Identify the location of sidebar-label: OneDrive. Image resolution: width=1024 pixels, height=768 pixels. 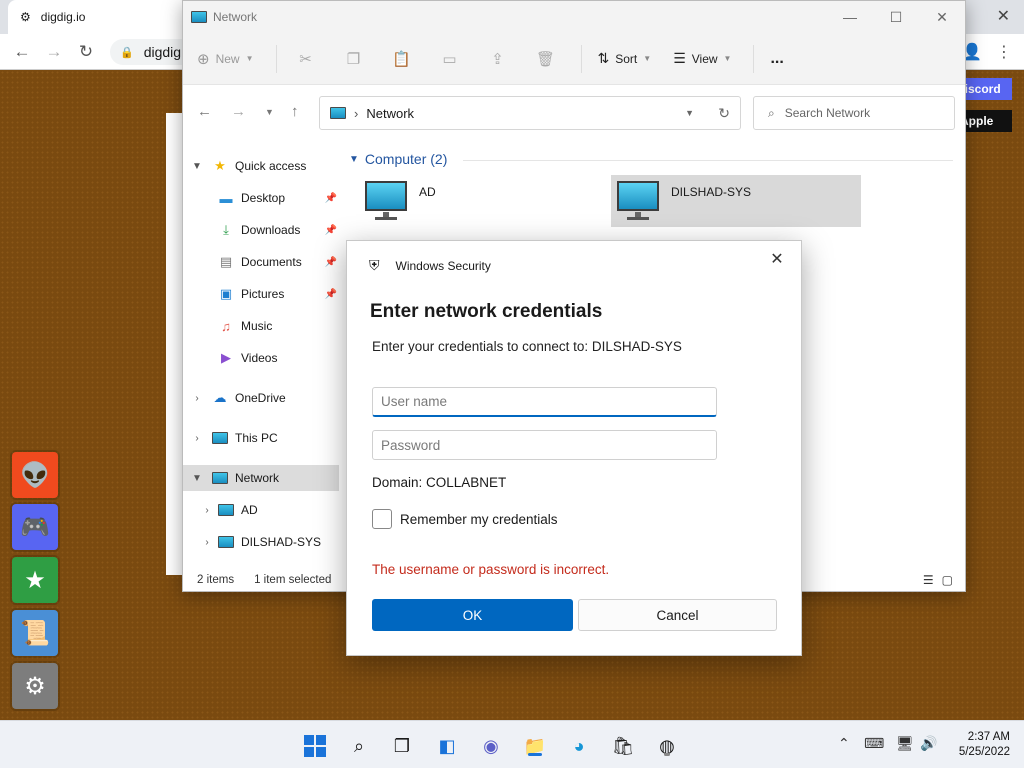
(260, 398).